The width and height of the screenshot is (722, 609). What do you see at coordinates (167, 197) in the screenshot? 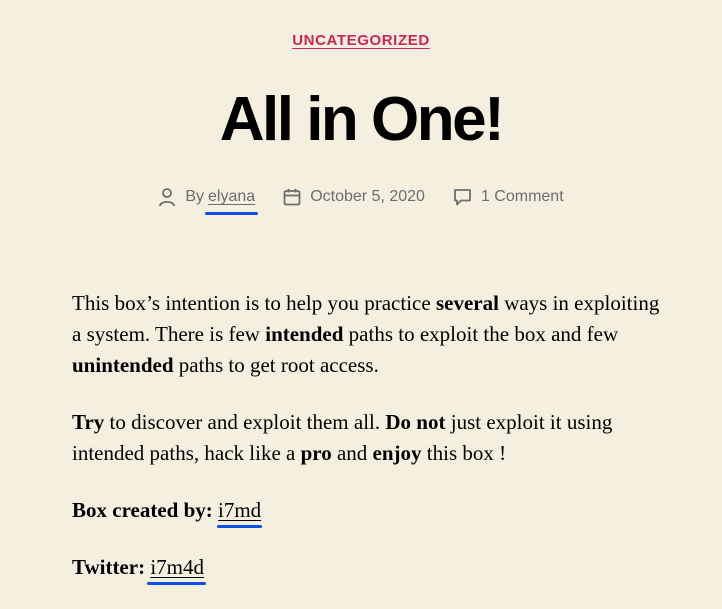
I see `user-icon` at bounding box center [167, 197].